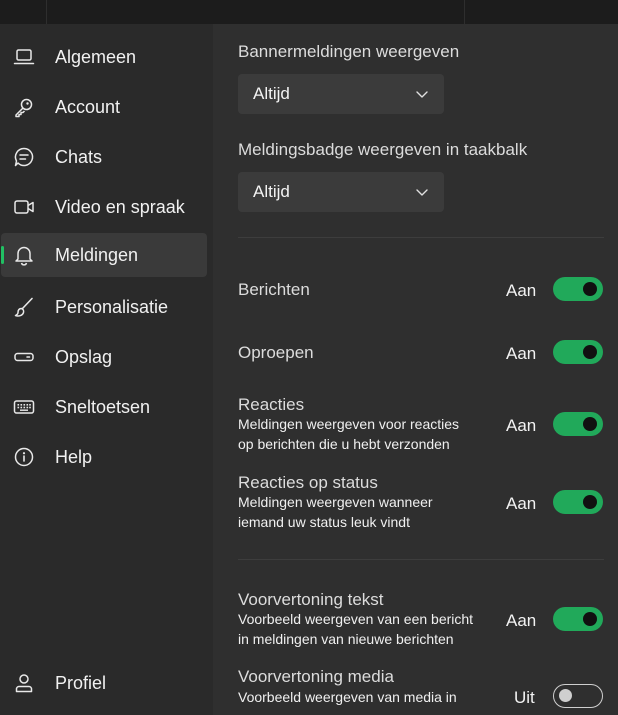  Describe the element at coordinates (324, 522) in the screenshot. I see `setting-description: iemand uw status leuk vindt` at that location.